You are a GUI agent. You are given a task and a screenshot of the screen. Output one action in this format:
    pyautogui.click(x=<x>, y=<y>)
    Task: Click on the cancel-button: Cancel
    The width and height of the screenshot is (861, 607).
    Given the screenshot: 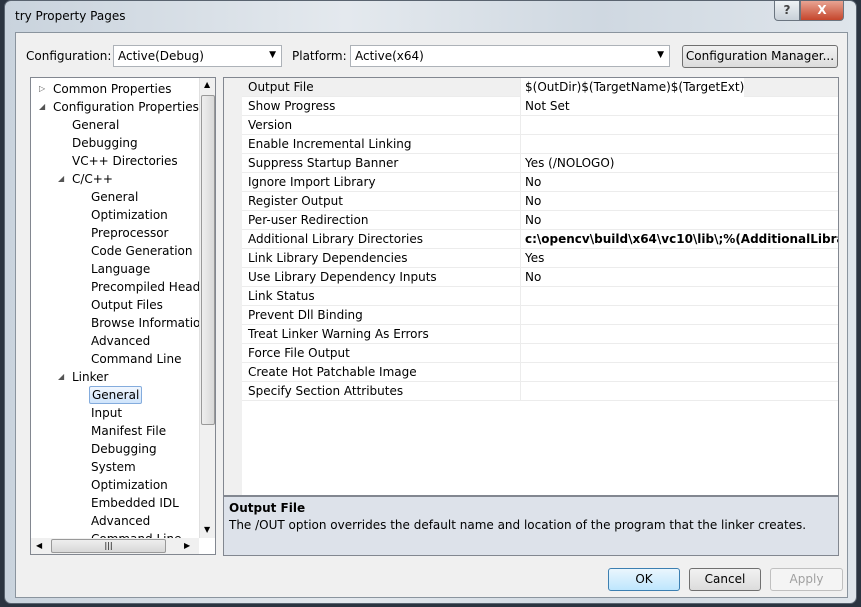 What is the action you would take?
    pyautogui.click(x=725, y=579)
    